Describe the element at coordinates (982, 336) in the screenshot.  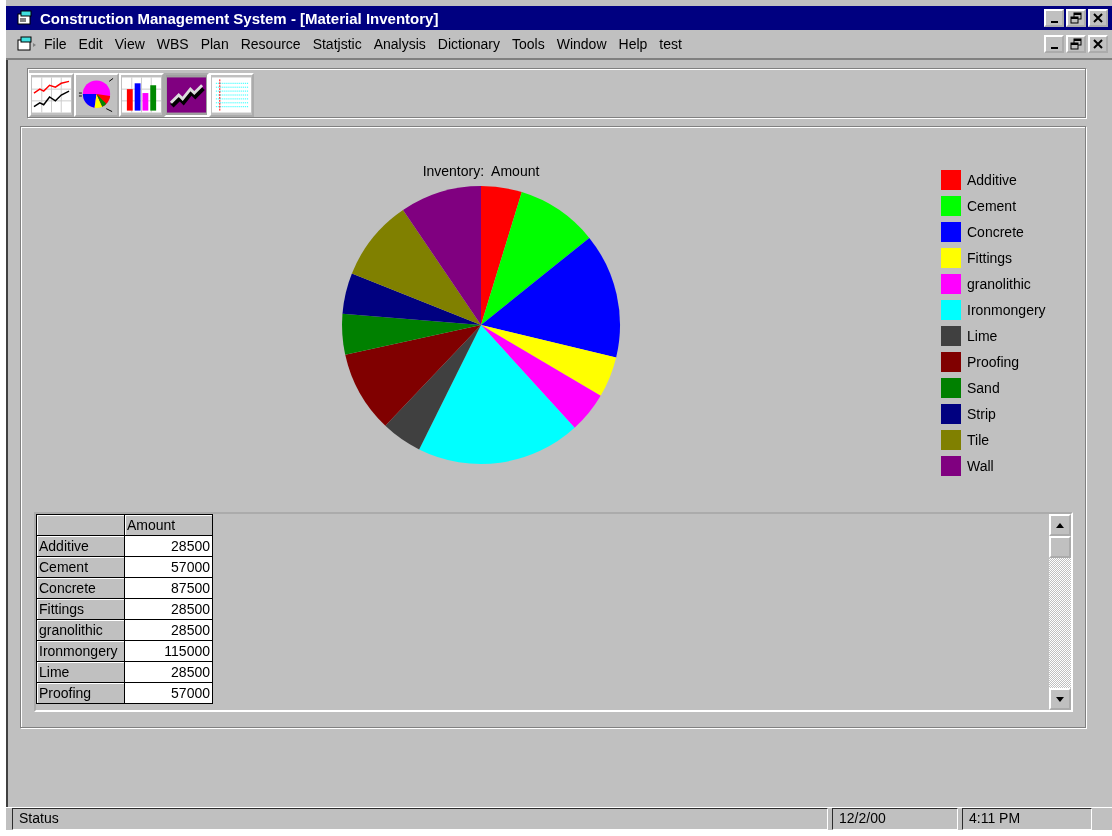
I see `legend-label: Lime` at that location.